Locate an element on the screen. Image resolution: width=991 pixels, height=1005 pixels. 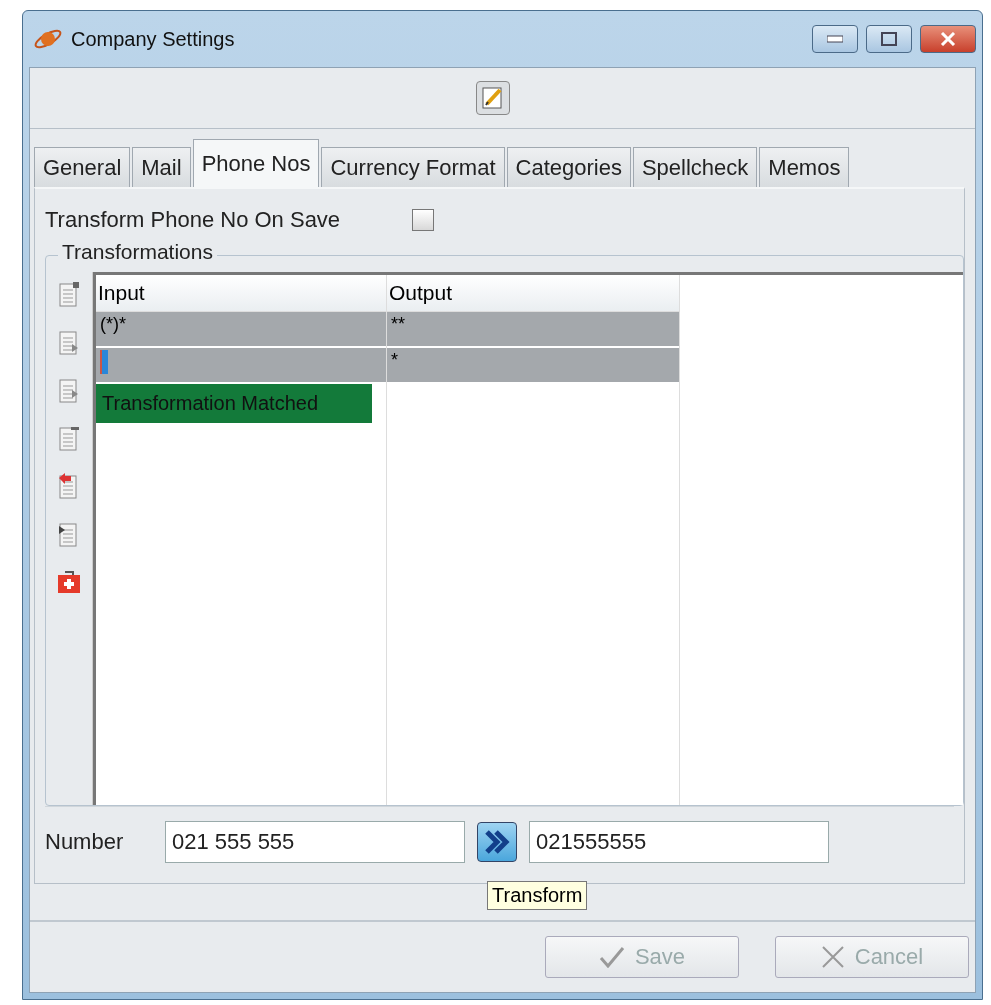
tab: Phone Nos is located at coordinates (256, 163).